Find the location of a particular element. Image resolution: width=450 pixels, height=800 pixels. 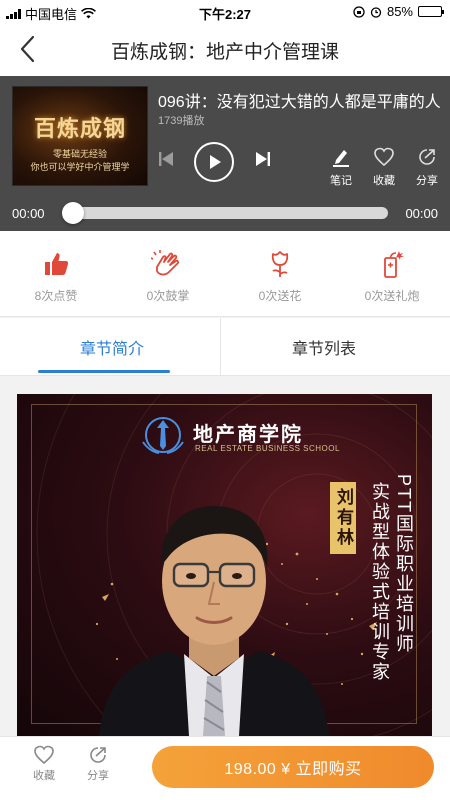

firecracker-action: 0次送礼炮 is located at coordinates (392, 276).